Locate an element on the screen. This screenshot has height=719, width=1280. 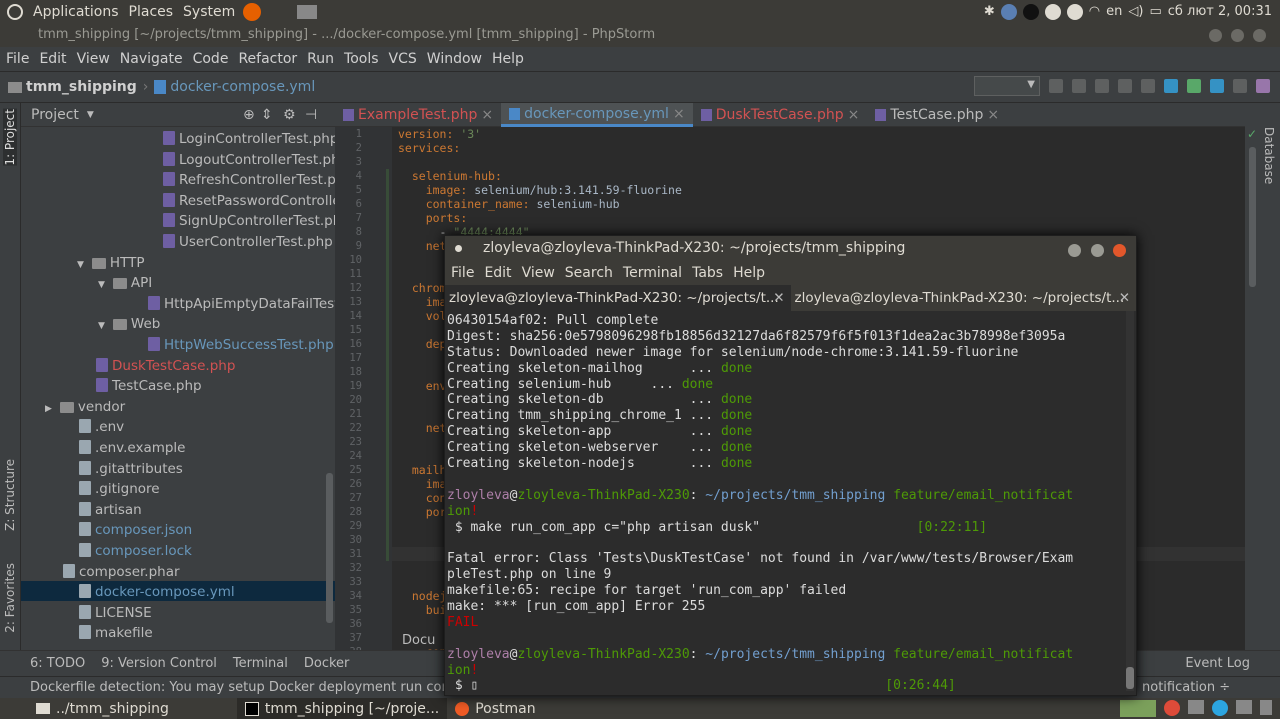
notification-indicator: notification ÷ is located at coordinates (1186, 687).